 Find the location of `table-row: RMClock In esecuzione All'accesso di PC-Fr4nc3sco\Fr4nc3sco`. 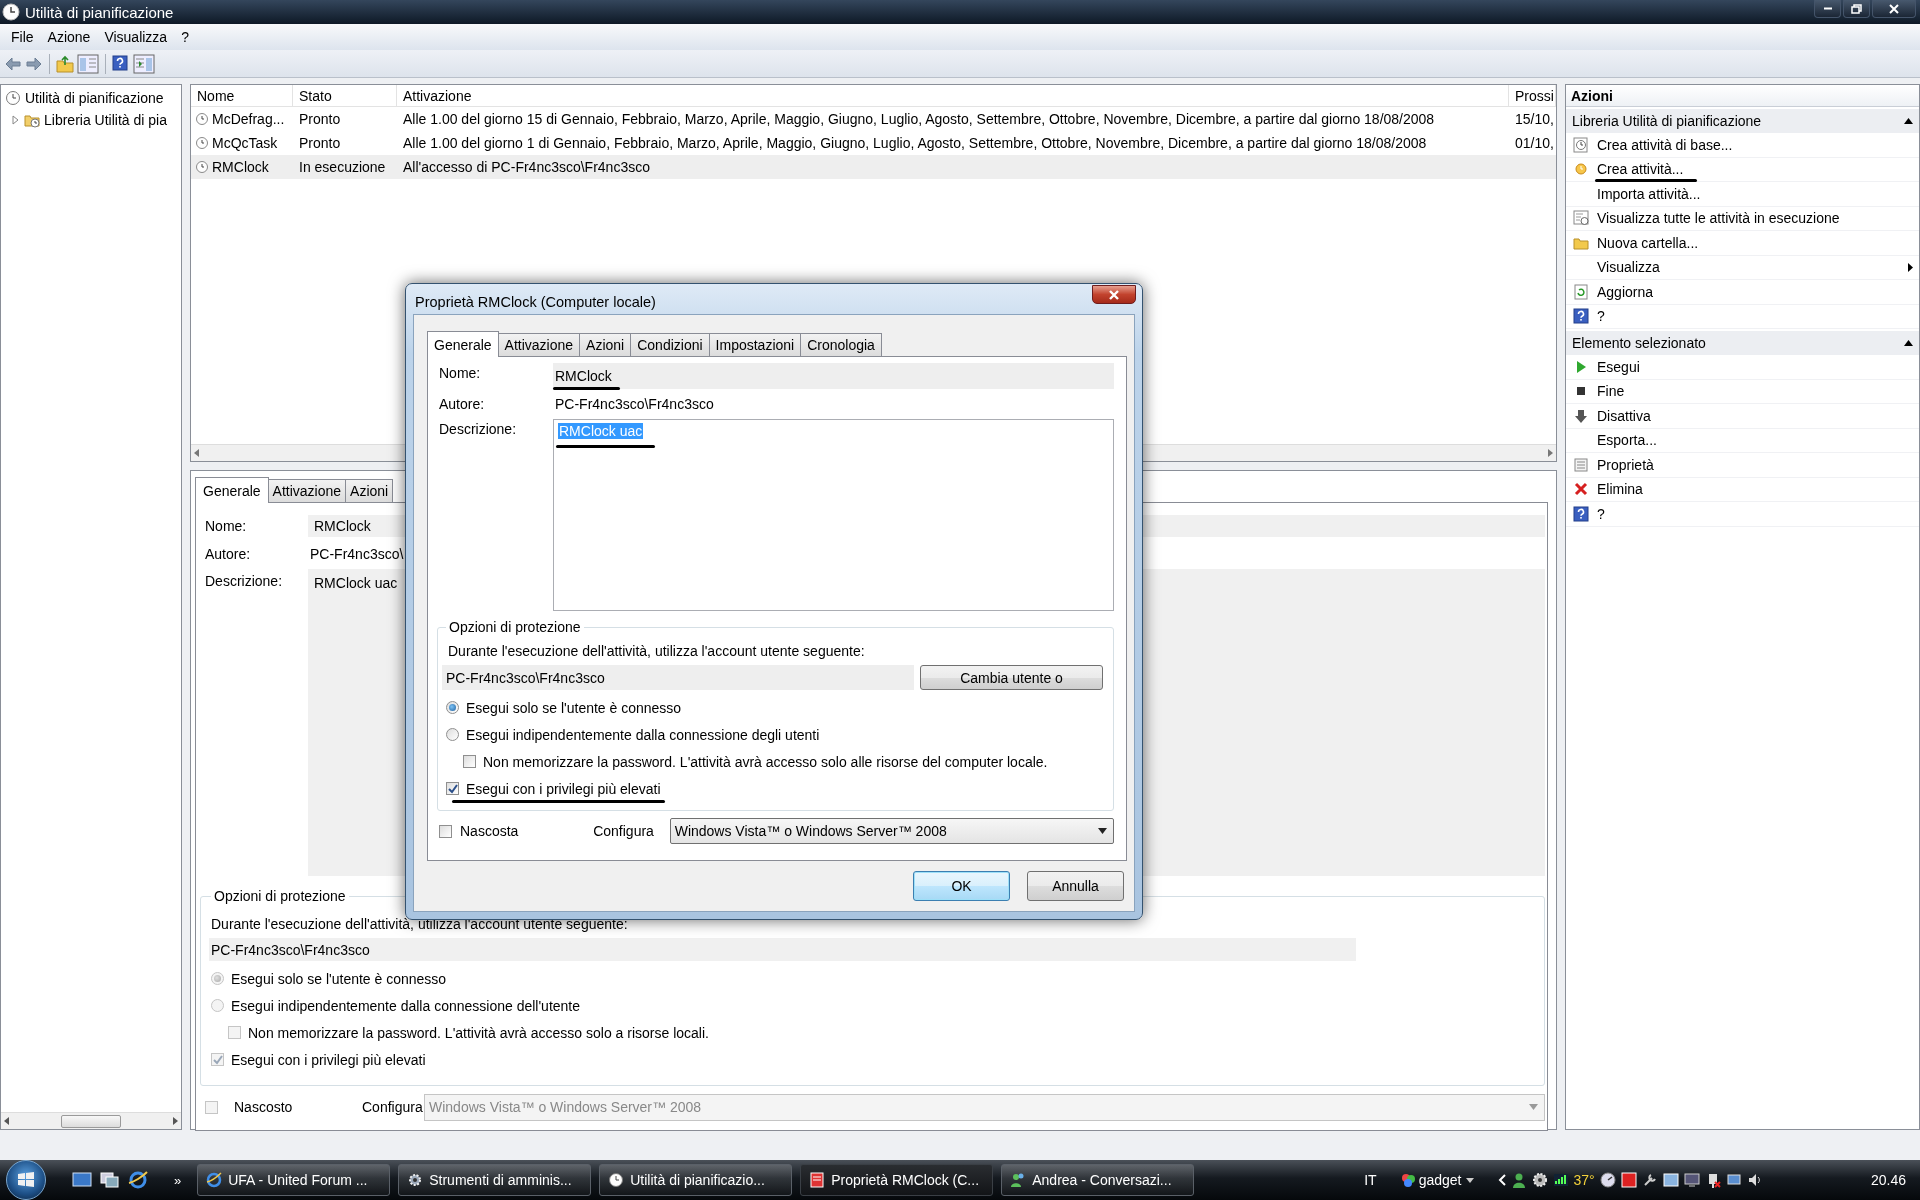

table-row: RMClock In esecuzione All'accesso di PC-Fr4nc3sco\Fr4nc3sco is located at coordinates (873, 167).